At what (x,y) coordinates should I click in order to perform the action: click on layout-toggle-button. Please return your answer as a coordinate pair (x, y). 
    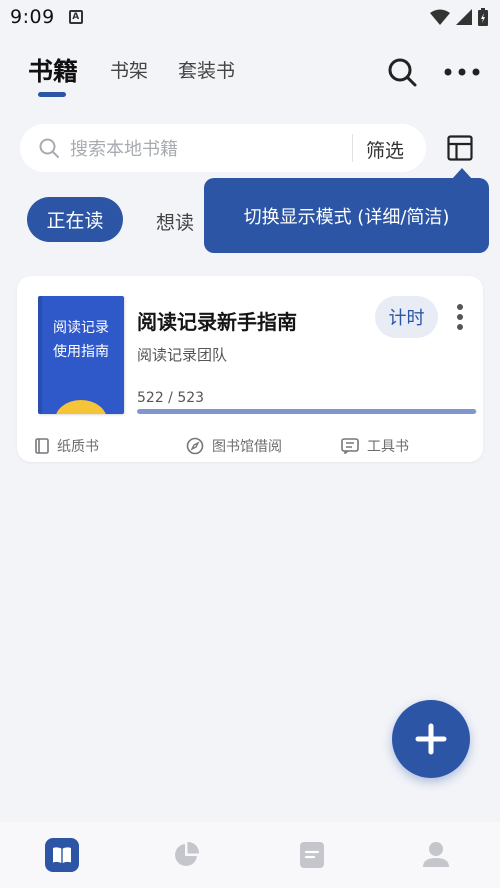
    Looking at the image, I should click on (460, 148).